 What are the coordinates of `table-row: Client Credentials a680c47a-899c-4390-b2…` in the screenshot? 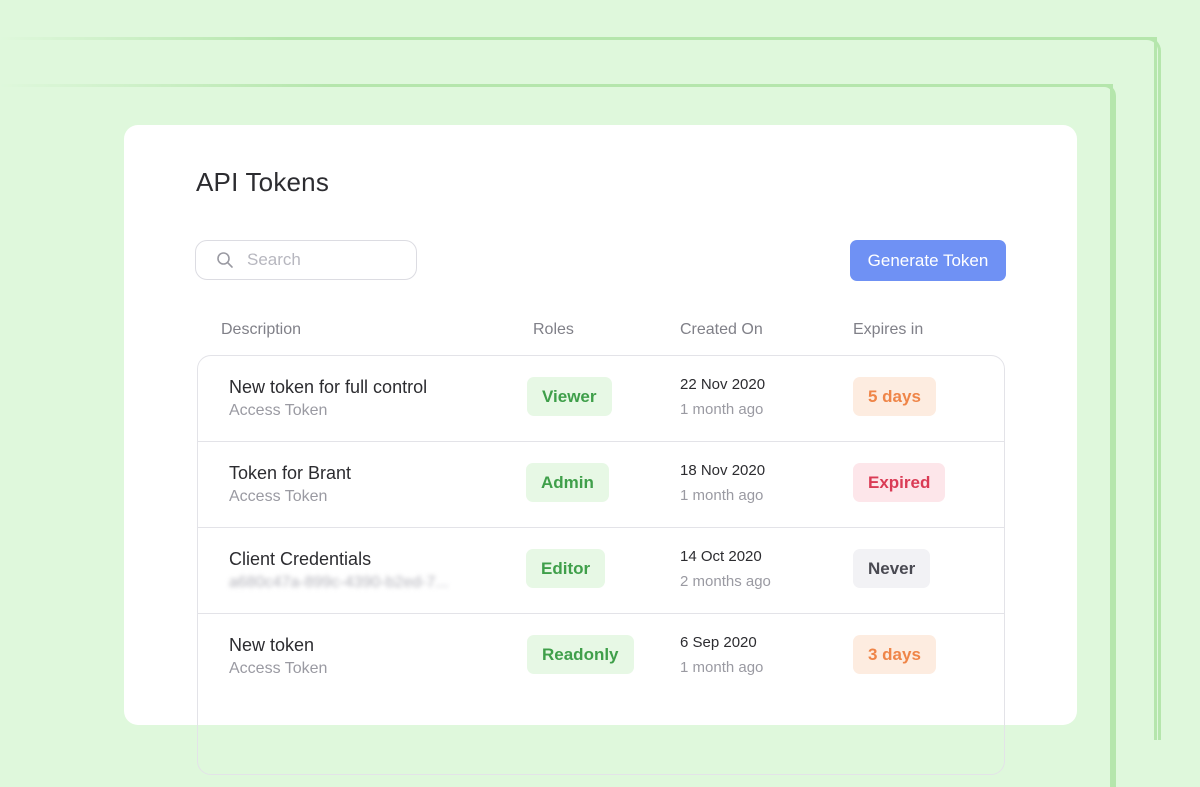 It's located at (601, 571).